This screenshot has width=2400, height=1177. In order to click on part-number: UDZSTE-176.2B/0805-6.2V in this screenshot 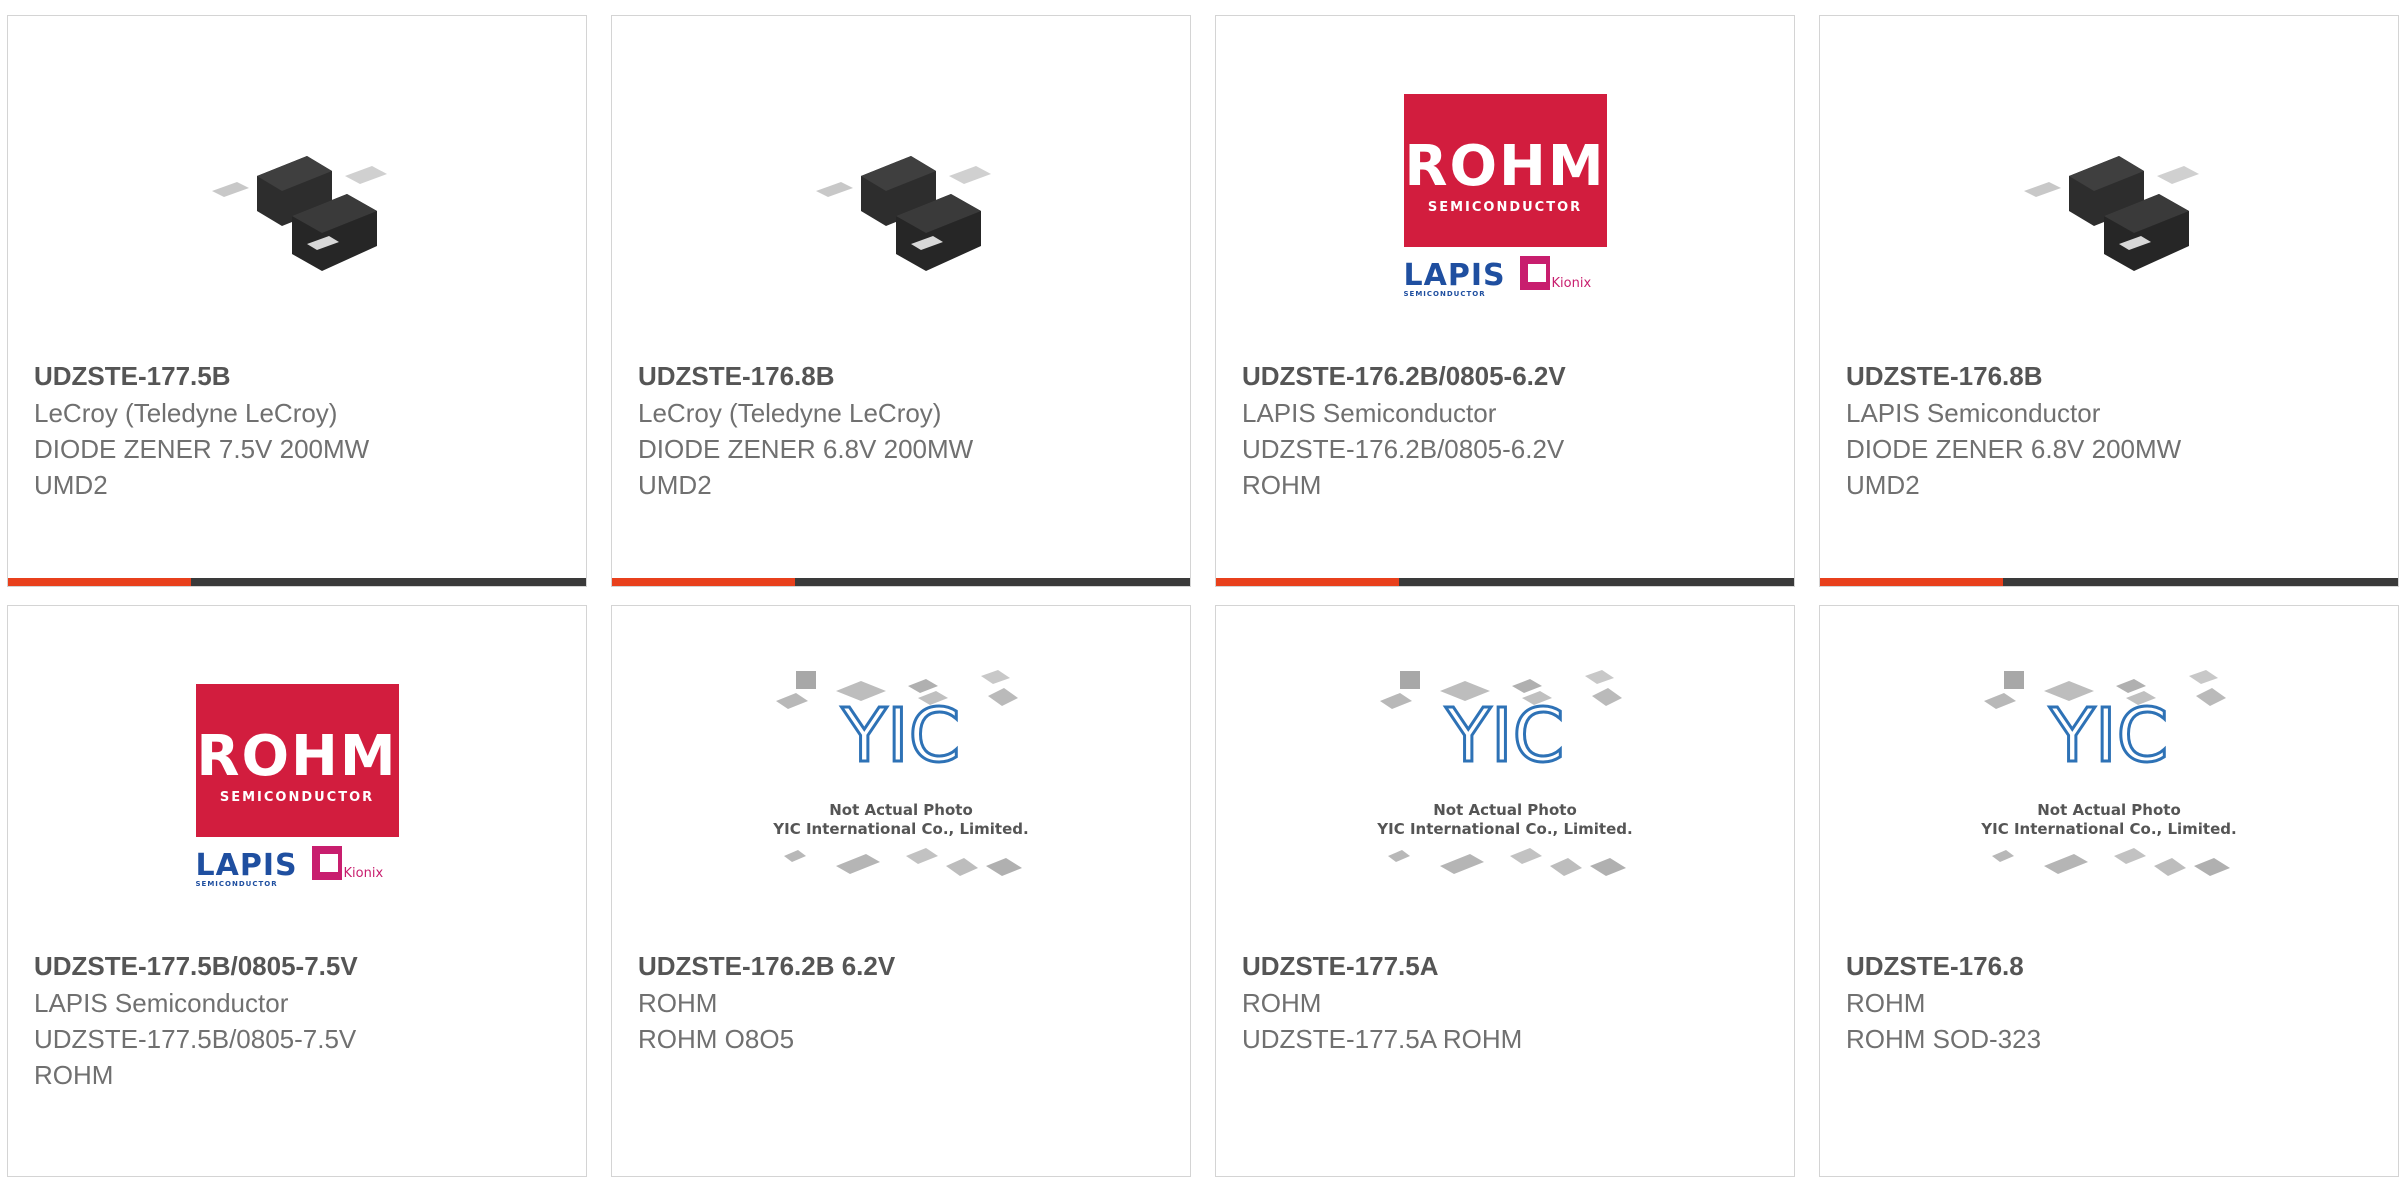, I will do `click(1404, 376)`.